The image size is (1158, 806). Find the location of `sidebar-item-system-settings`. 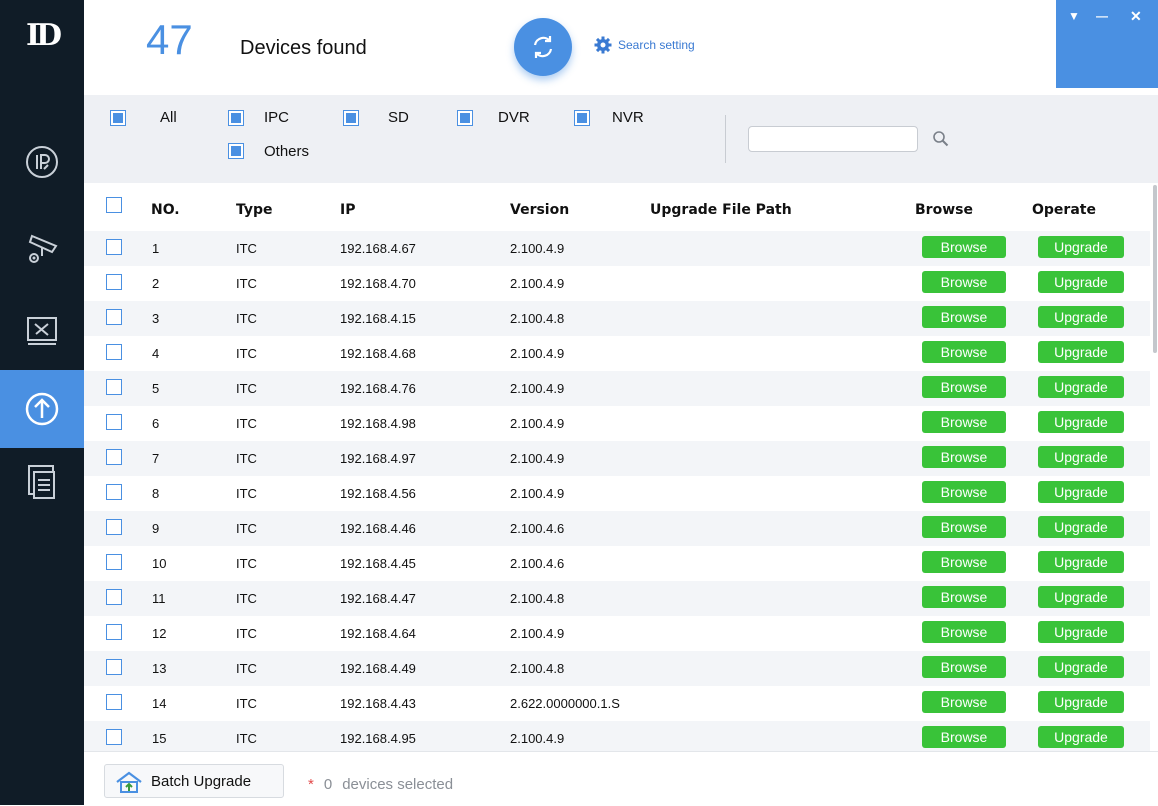

sidebar-item-system-settings is located at coordinates (42, 330).